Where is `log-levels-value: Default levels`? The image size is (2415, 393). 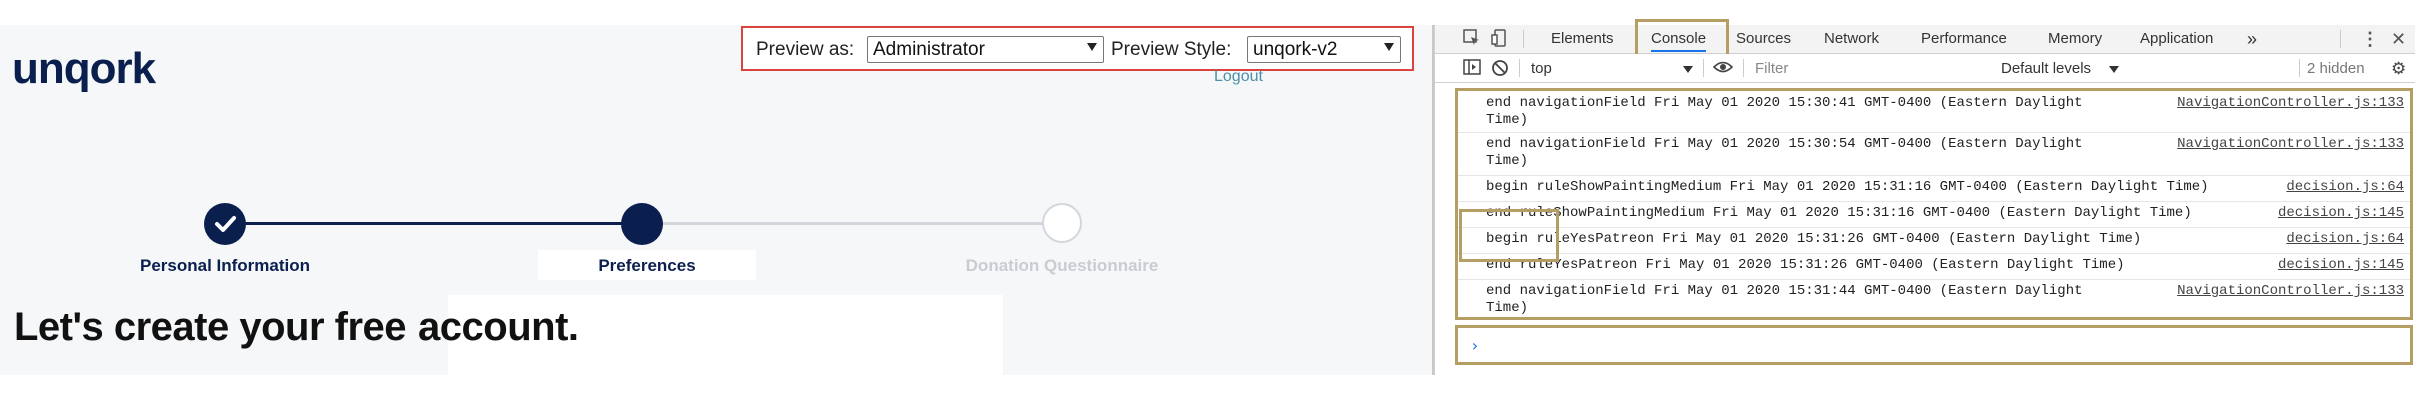 log-levels-value: Default levels is located at coordinates (2046, 68).